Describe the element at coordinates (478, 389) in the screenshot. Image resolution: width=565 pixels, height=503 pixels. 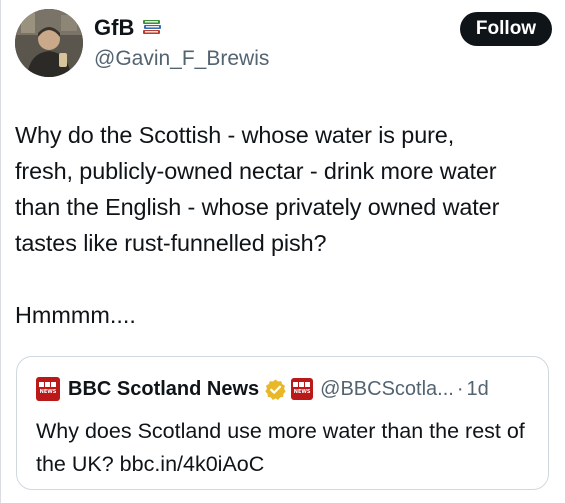
I see `quoted-tweet-time: 1d` at that location.